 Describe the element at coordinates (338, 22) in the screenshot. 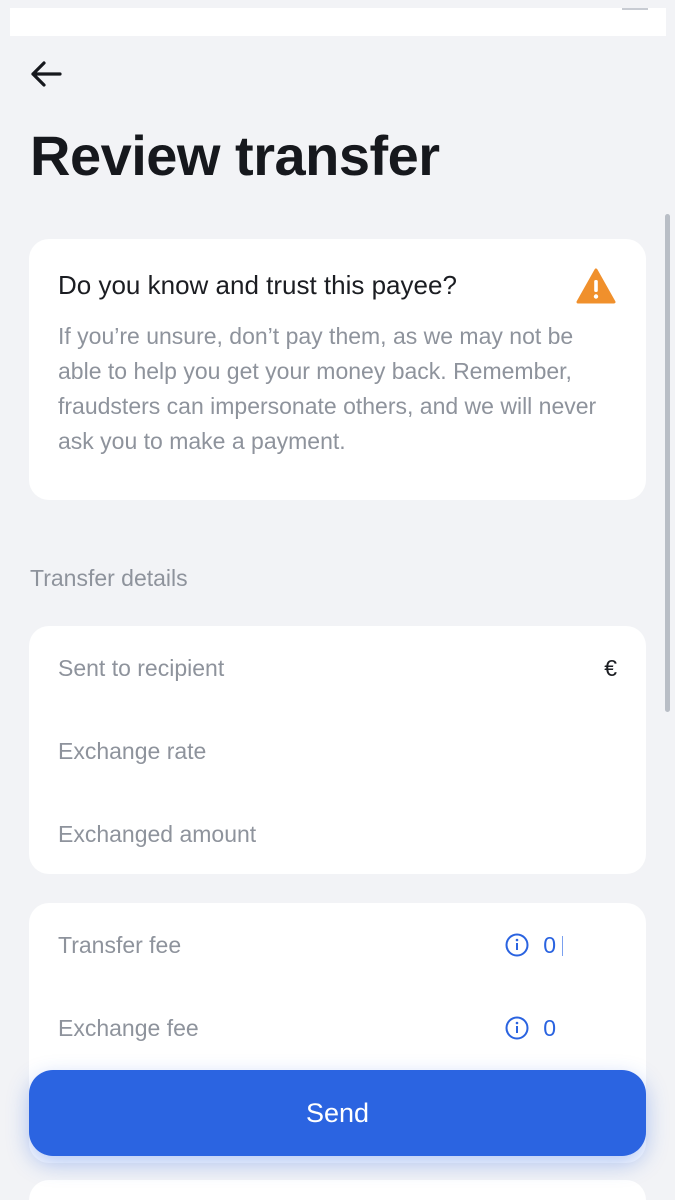

I see `top-status-strip` at that location.